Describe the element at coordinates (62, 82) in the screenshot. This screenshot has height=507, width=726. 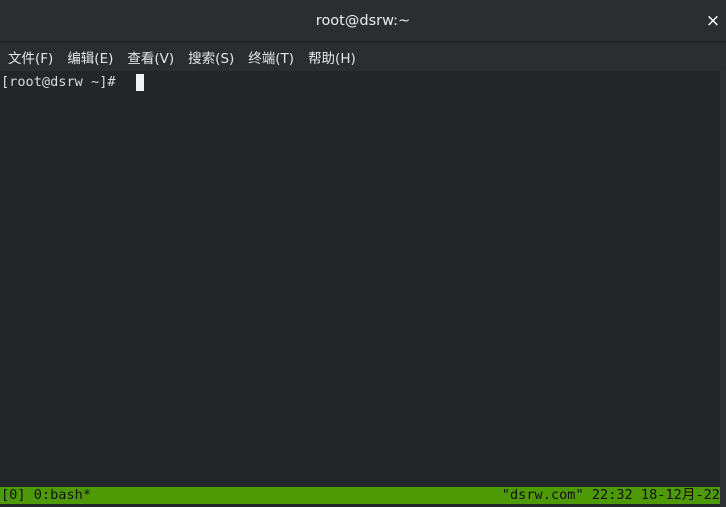
I see `shell-prompt: [root@dsrw ~]#` at that location.